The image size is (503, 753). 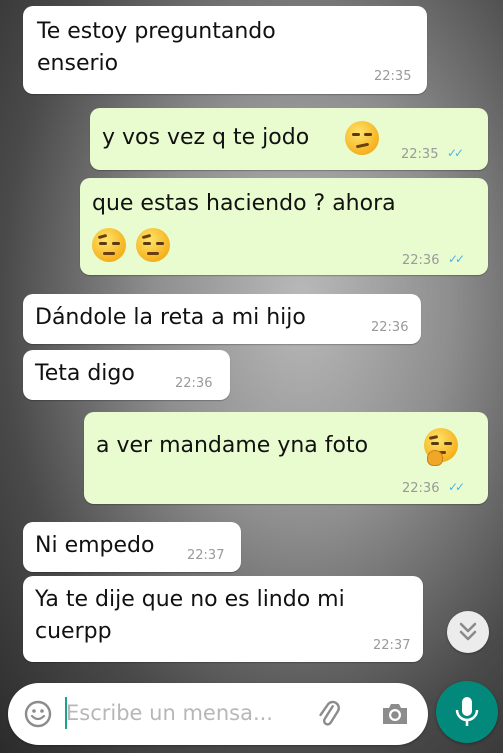 I want to click on emoji-icon, so click(x=38, y=716).